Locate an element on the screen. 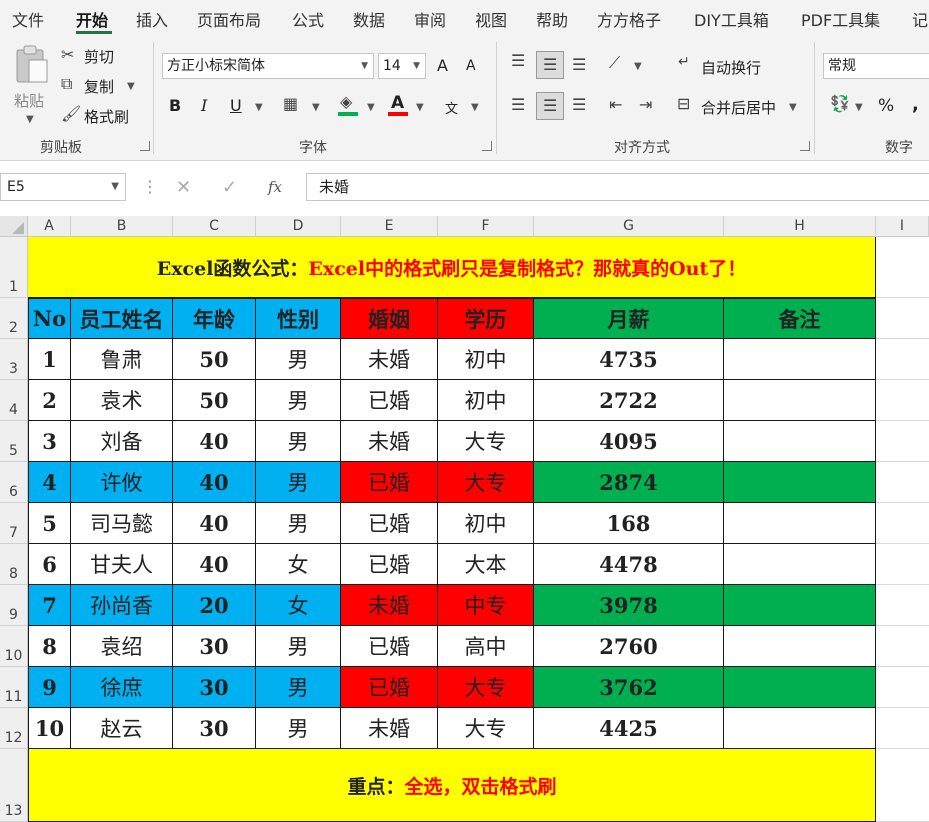  header-cell: 月薪 is located at coordinates (629, 318).